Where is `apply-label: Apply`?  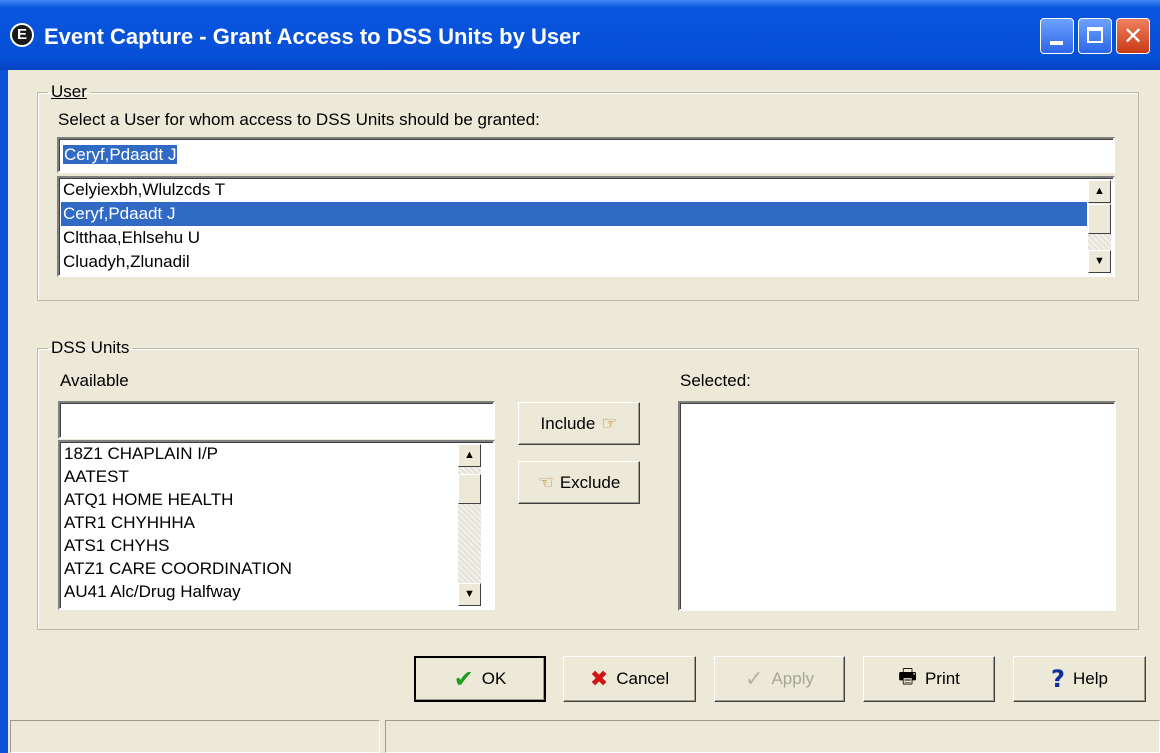 apply-label: Apply is located at coordinates (792, 678).